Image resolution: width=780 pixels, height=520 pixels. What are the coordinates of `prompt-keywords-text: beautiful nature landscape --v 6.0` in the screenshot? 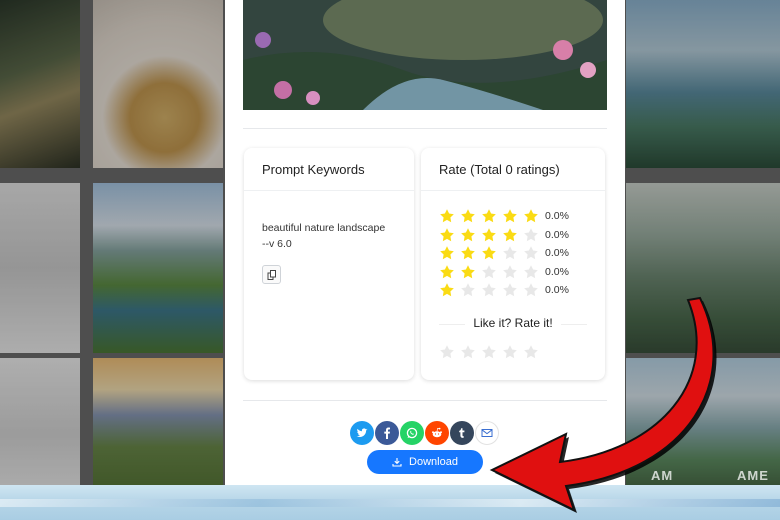 It's located at (324, 236).